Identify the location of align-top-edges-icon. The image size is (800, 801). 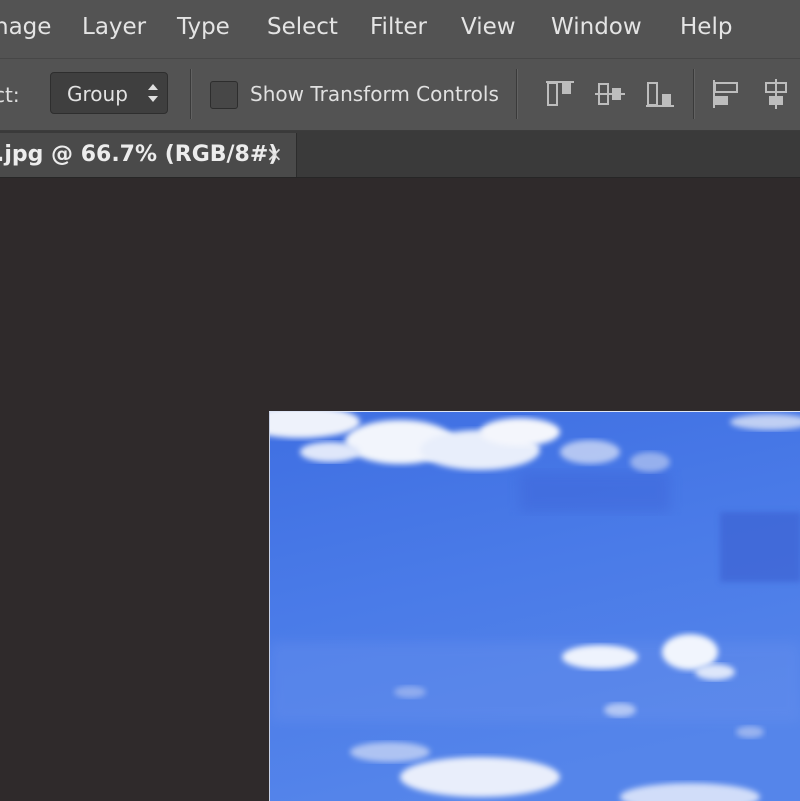
(560, 94).